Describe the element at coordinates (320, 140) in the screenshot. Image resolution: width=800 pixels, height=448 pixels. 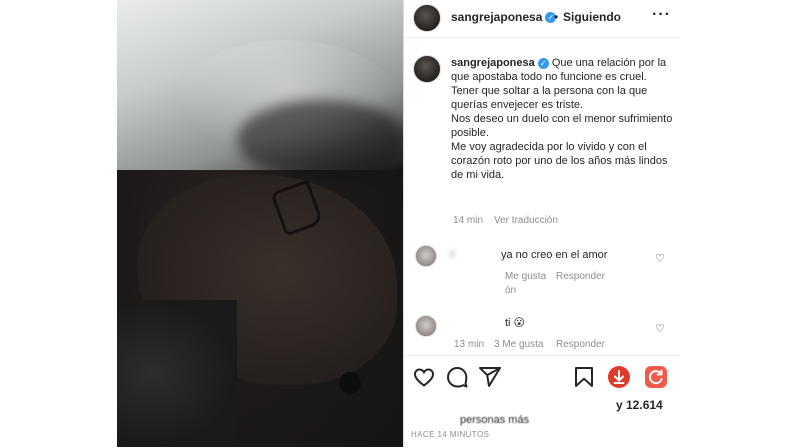
I see `photo-sheet-shadow` at that location.